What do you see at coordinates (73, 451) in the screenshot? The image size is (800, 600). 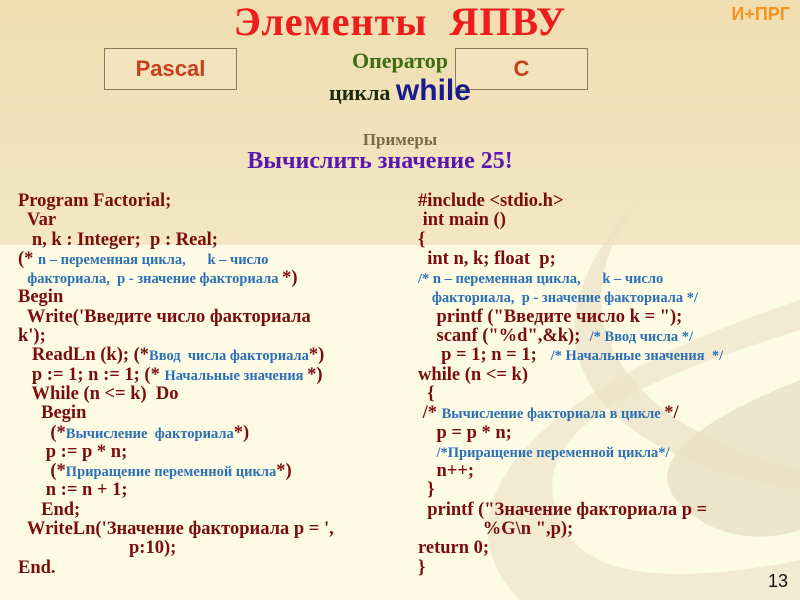 I see `code-text: p := p * n;` at bounding box center [73, 451].